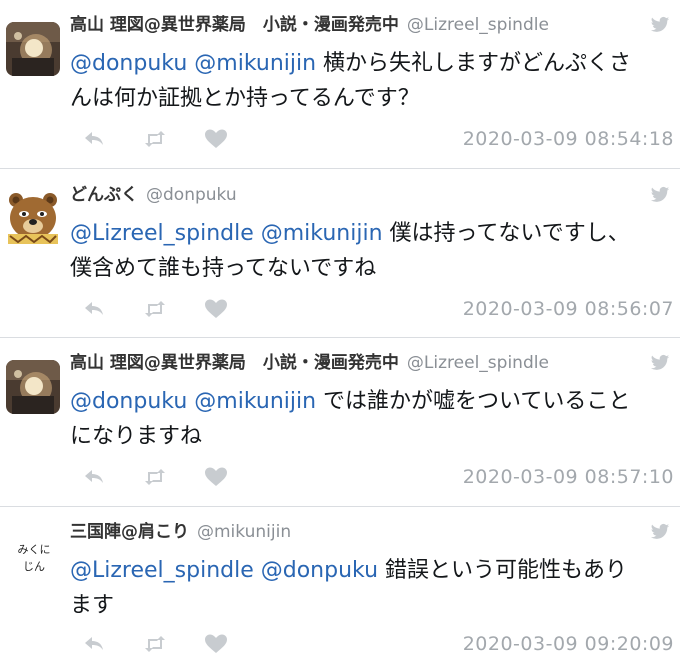 The width and height of the screenshot is (680, 659). I want to click on tweet-text-line2: ます, so click(92, 605).